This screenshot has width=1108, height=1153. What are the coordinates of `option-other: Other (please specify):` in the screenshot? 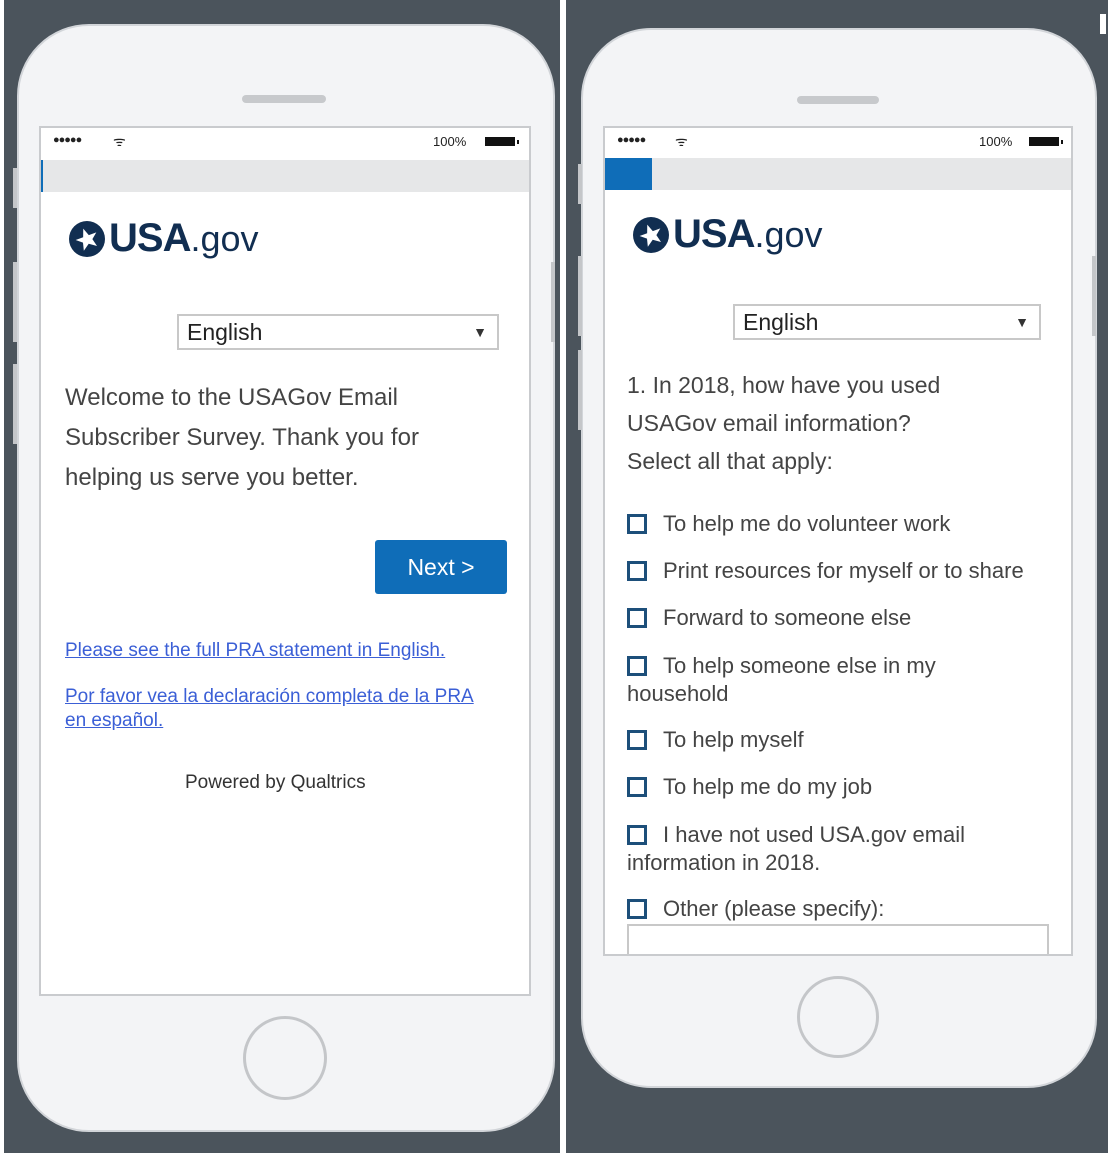 It's located at (755, 909).